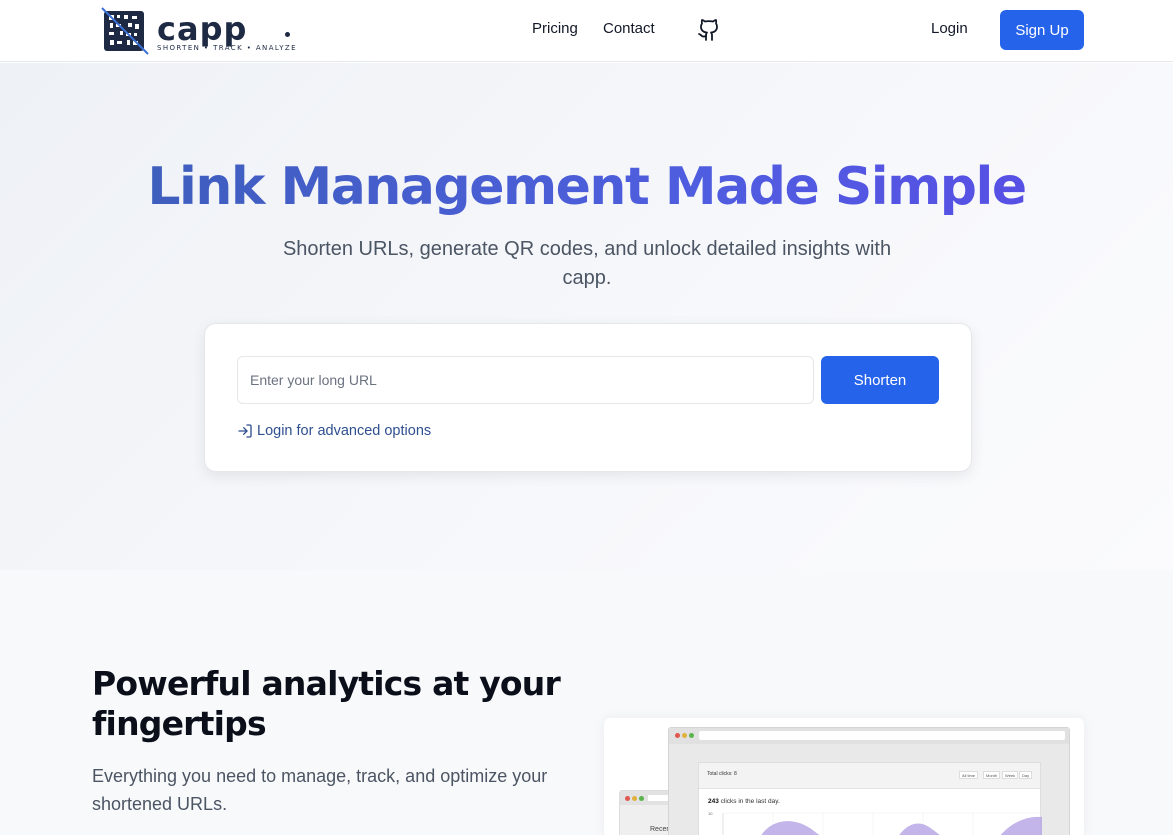  Describe the element at coordinates (901, 825) in the screenshot. I see `preview-area-fill` at that location.